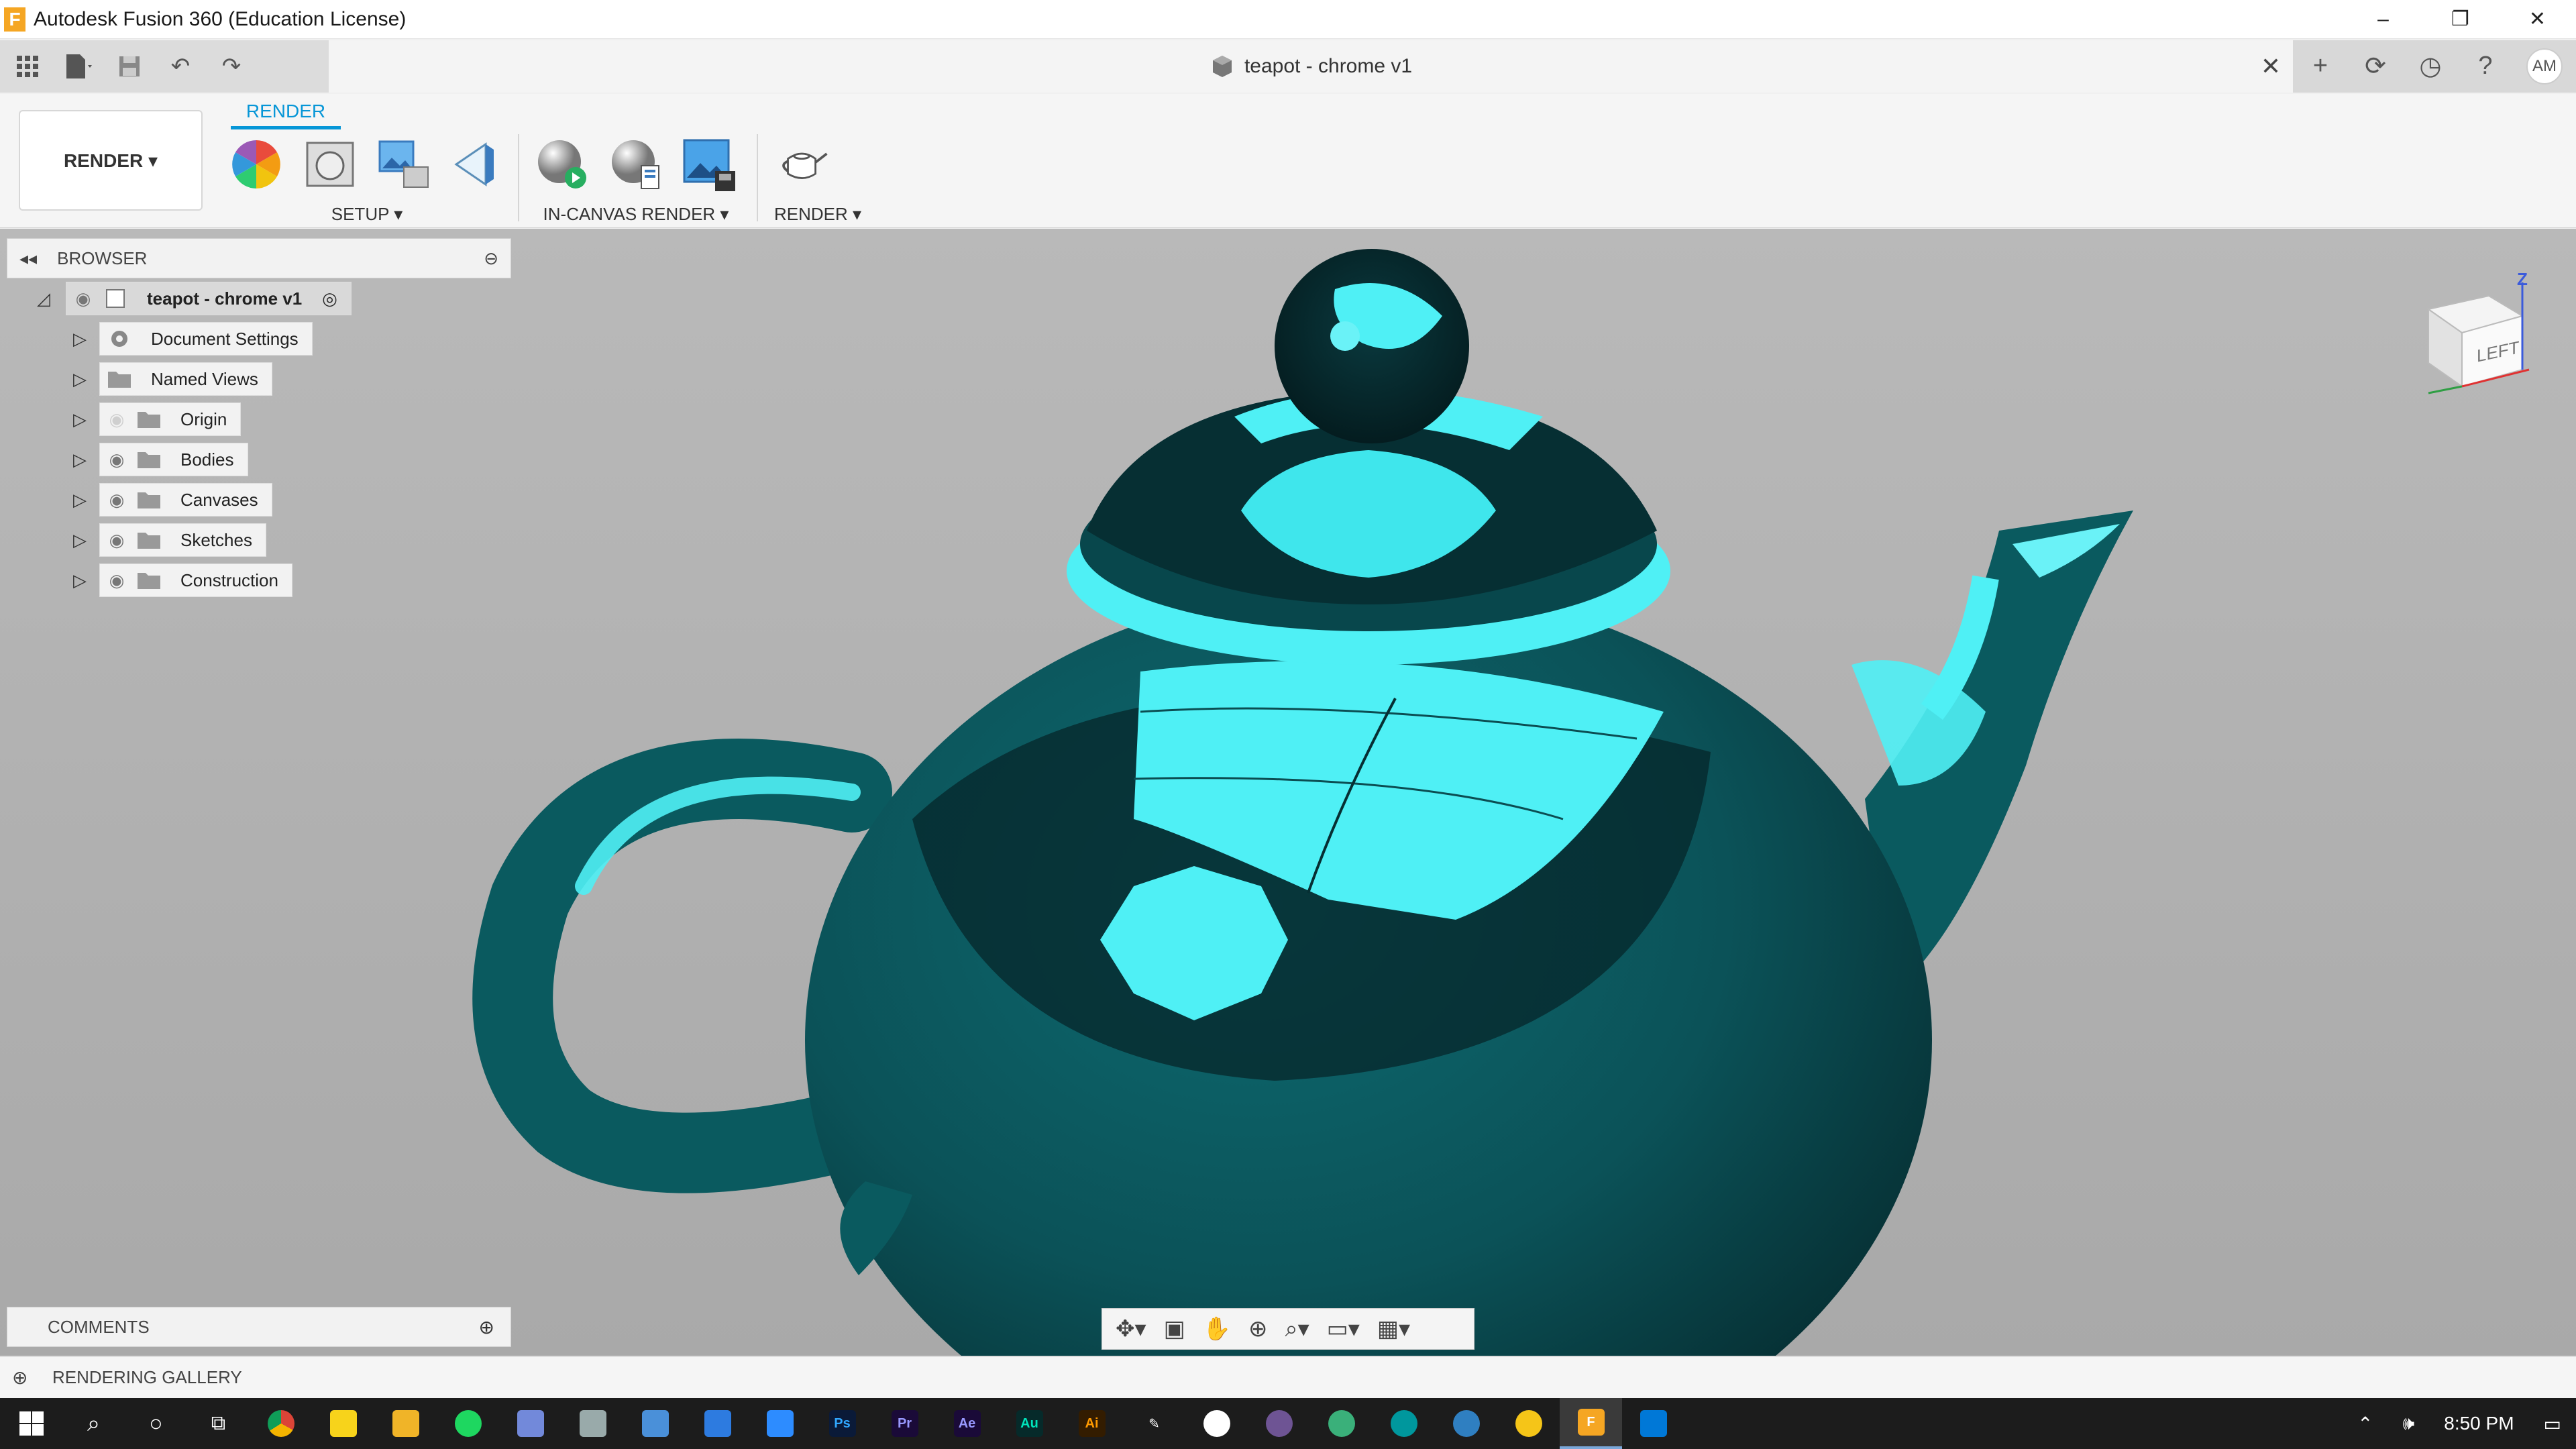 This screenshot has width=2576, height=1449. Describe the element at coordinates (93, 1423) in the screenshot. I see `search-icon: ⌕` at that location.